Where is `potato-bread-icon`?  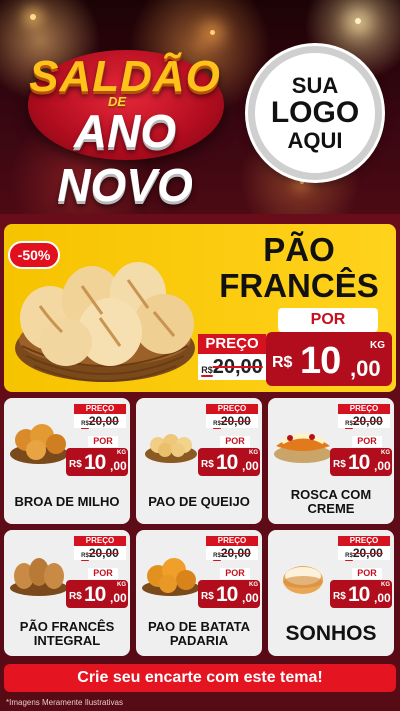
potato-bread-icon is located at coordinates (171, 577).